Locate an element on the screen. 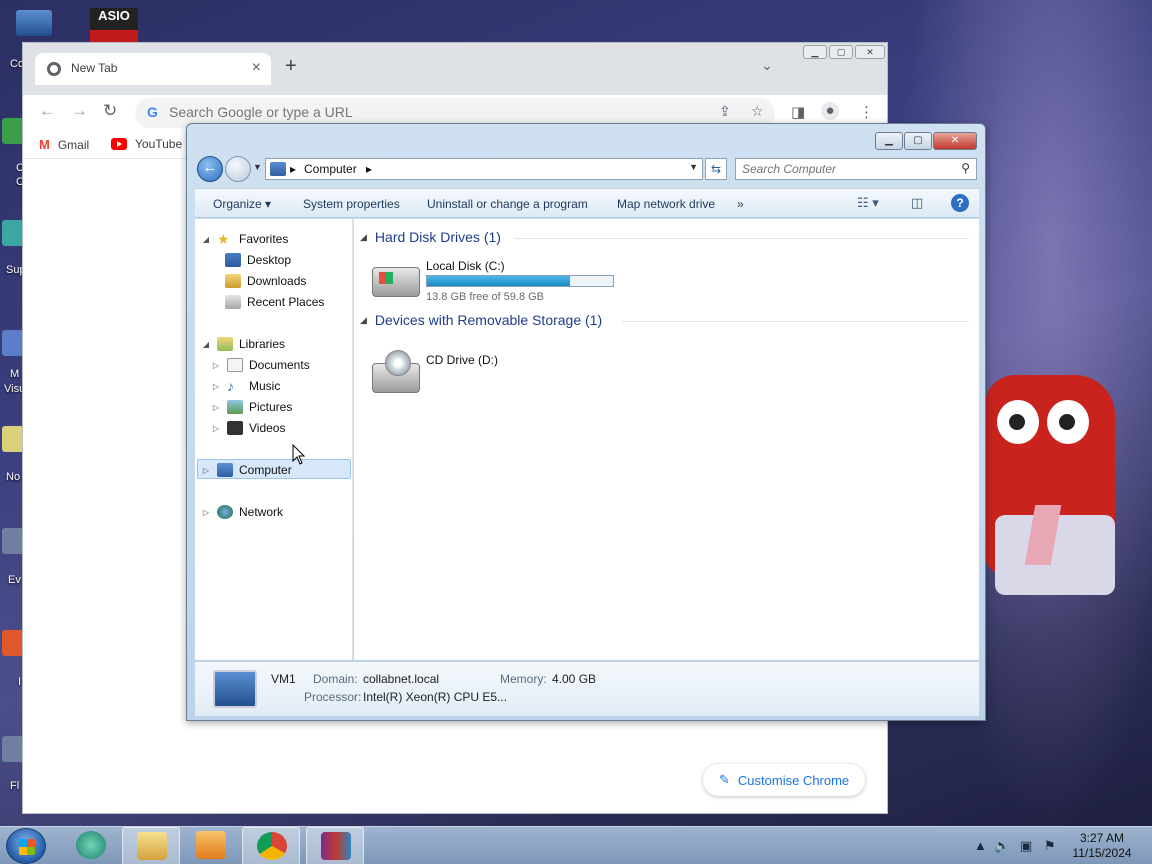  forward-arrow-icon is located at coordinates (238, 169).